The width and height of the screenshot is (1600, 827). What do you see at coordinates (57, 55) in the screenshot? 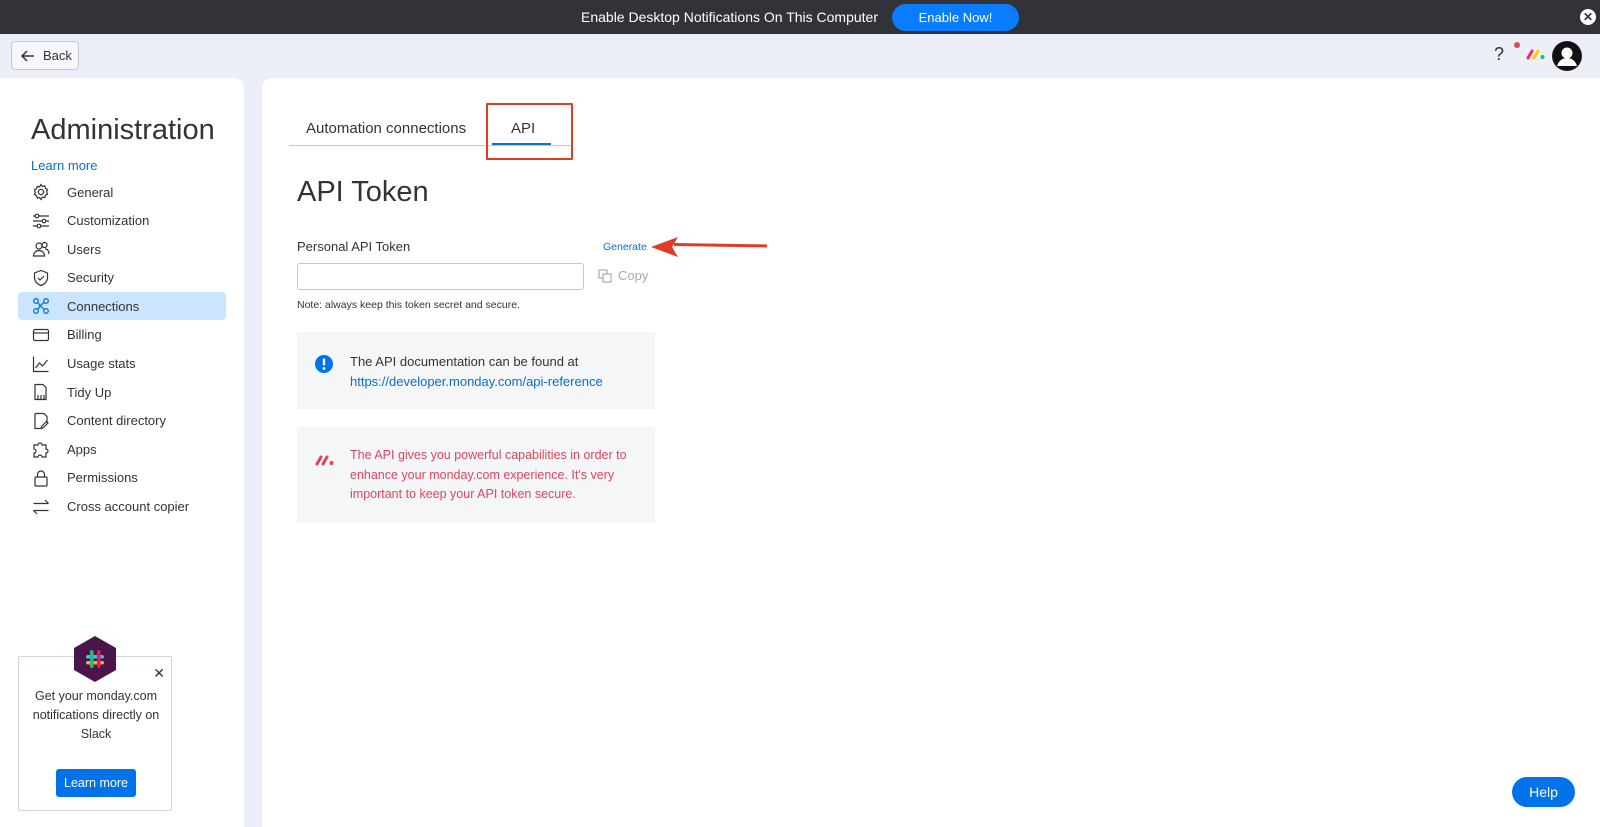
I see `back-label: Back` at bounding box center [57, 55].